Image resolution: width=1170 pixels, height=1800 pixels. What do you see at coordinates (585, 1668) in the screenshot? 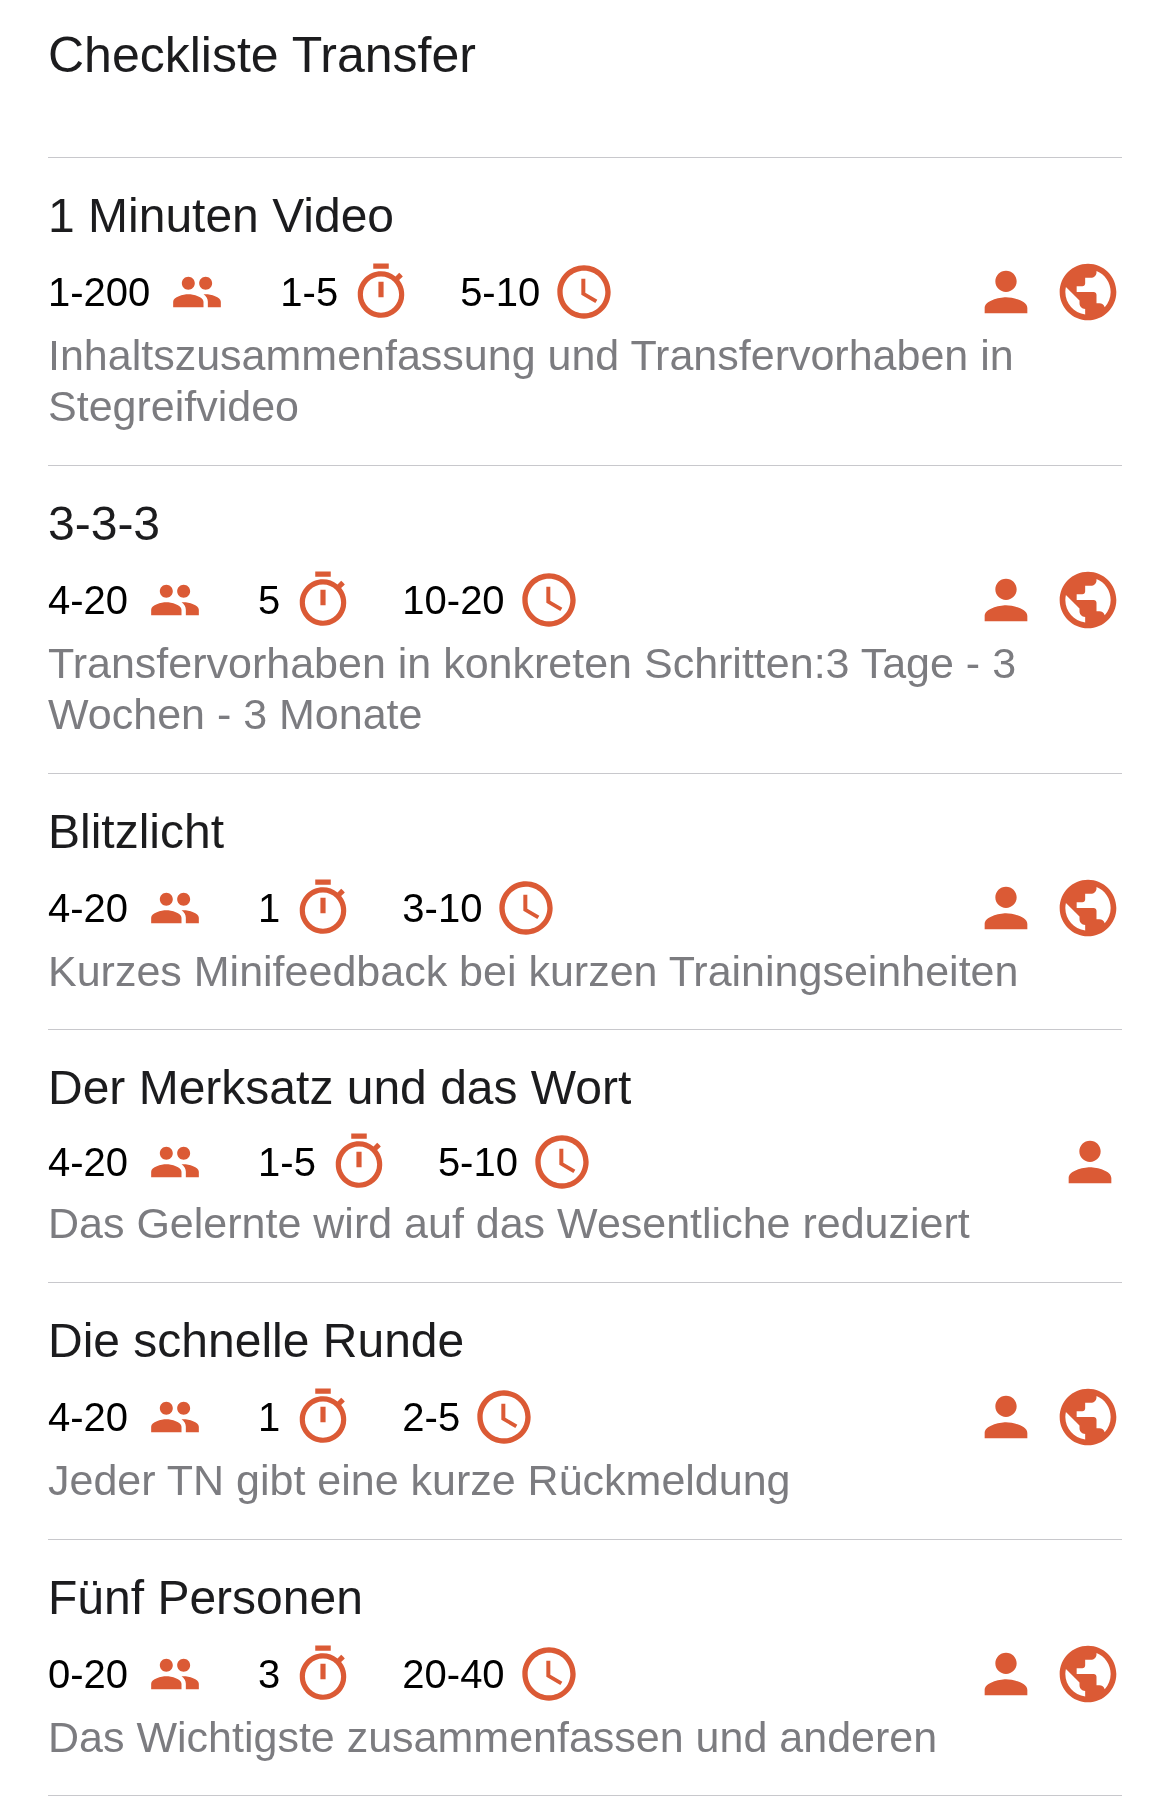
I see `list-row: Fünf Personen 0-20 3 20-40 Das Wichtigste zusammenfassen und anderen` at bounding box center [585, 1668].